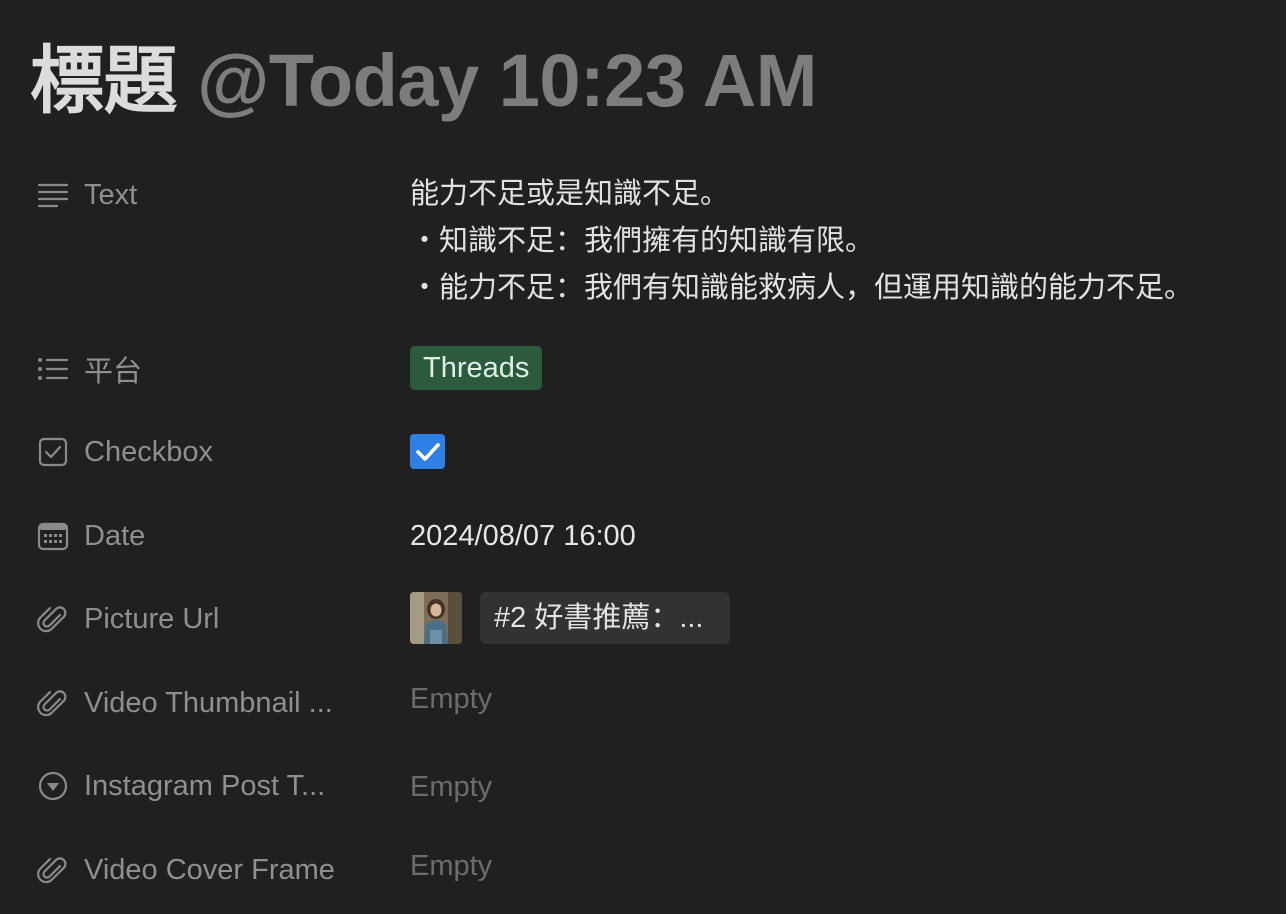 The image size is (1286, 914). I want to click on page-title-text: 標題, so click(104, 80).